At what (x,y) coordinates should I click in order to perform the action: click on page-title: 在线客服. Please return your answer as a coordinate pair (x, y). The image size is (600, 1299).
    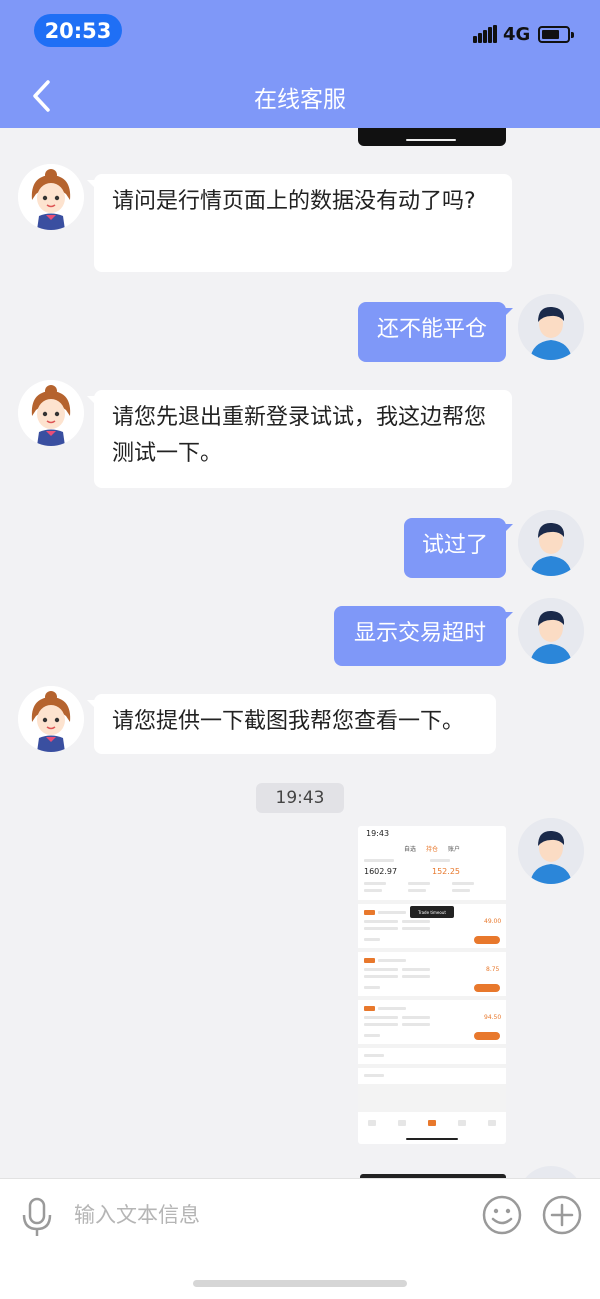
    Looking at the image, I should click on (300, 100).